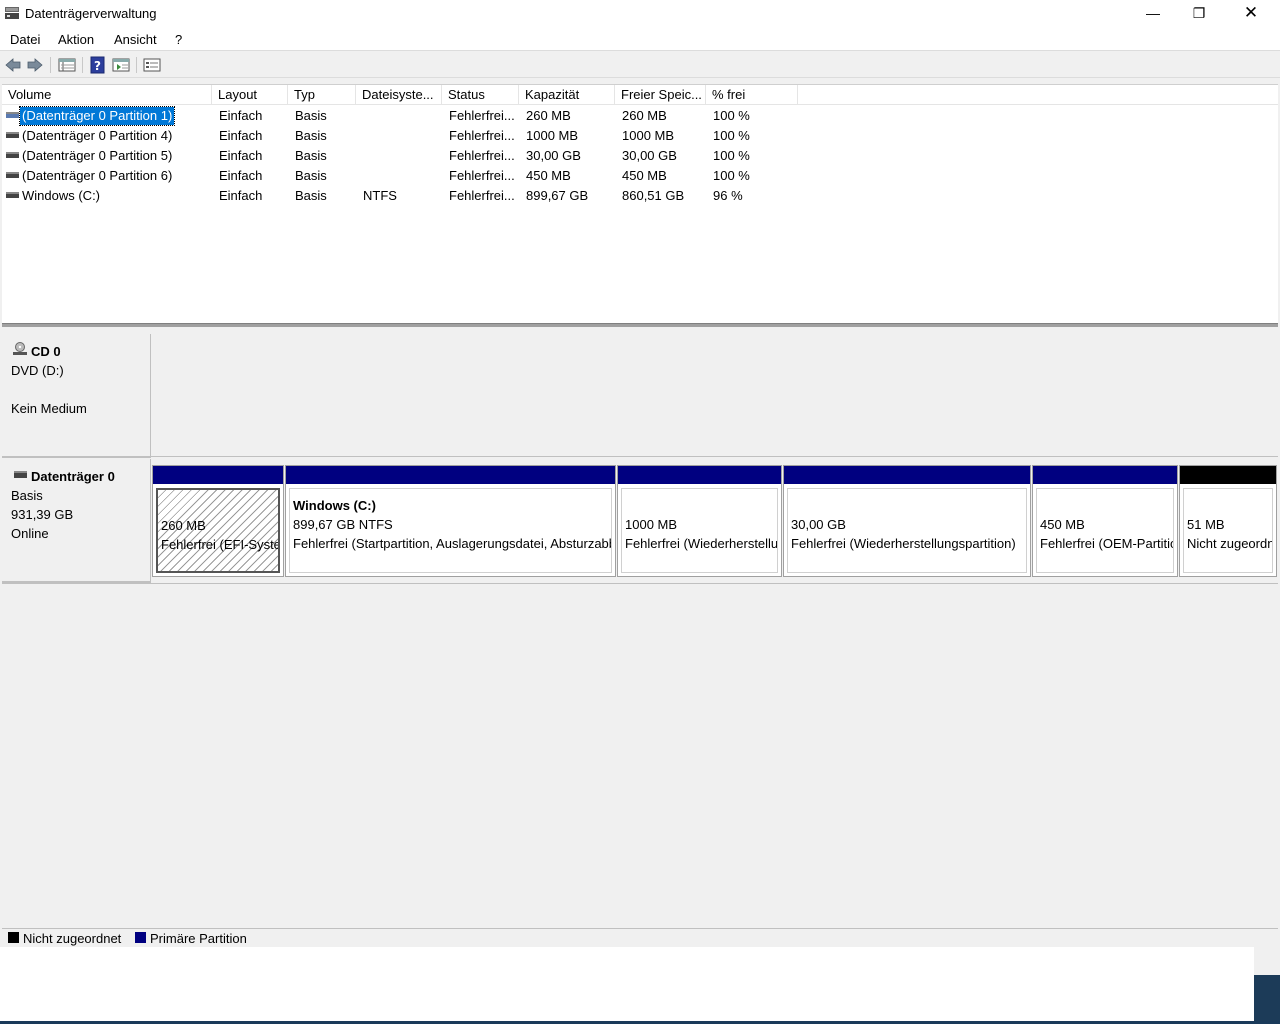 The height and width of the screenshot is (1024, 1280). What do you see at coordinates (97, 116) in the screenshot?
I see `volume-name: (Datenträger 0 Partition 1)` at bounding box center [97, 116].